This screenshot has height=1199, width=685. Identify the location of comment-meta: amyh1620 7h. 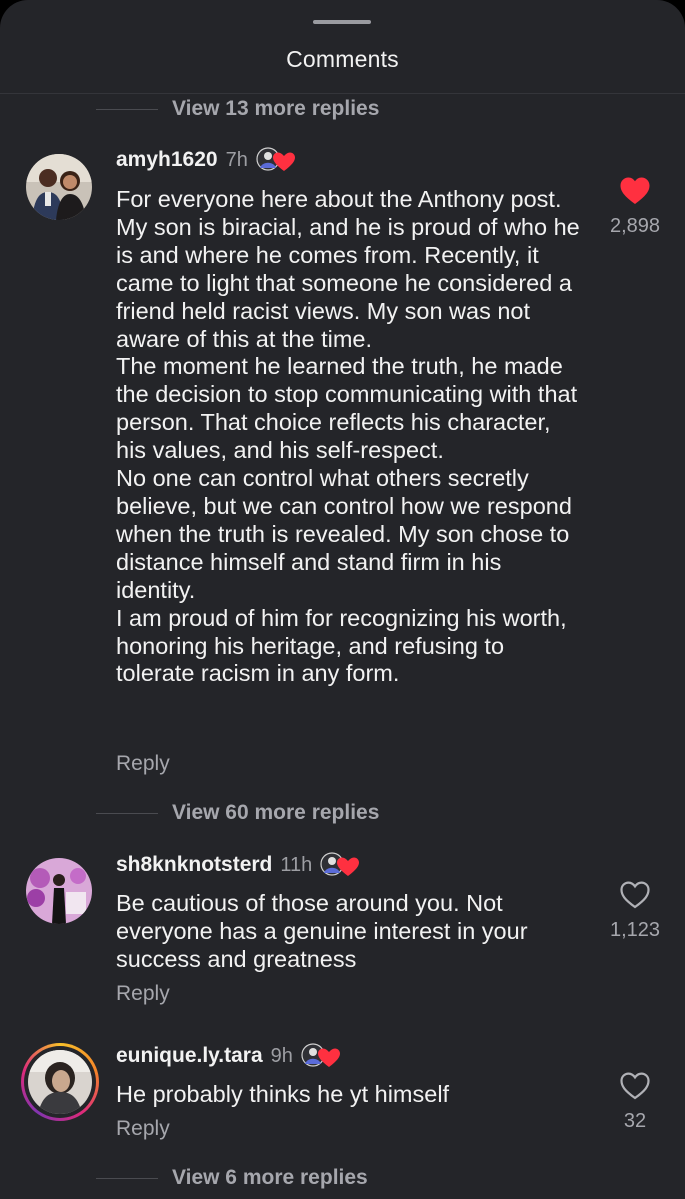
(206, 160).